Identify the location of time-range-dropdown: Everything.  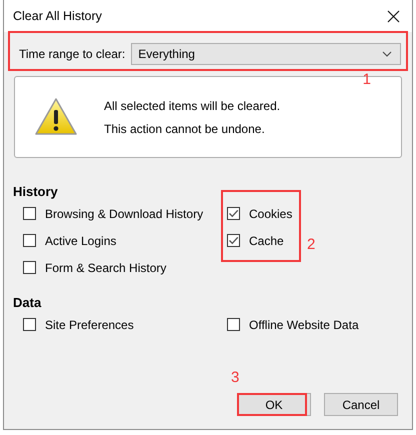
(266, 54).